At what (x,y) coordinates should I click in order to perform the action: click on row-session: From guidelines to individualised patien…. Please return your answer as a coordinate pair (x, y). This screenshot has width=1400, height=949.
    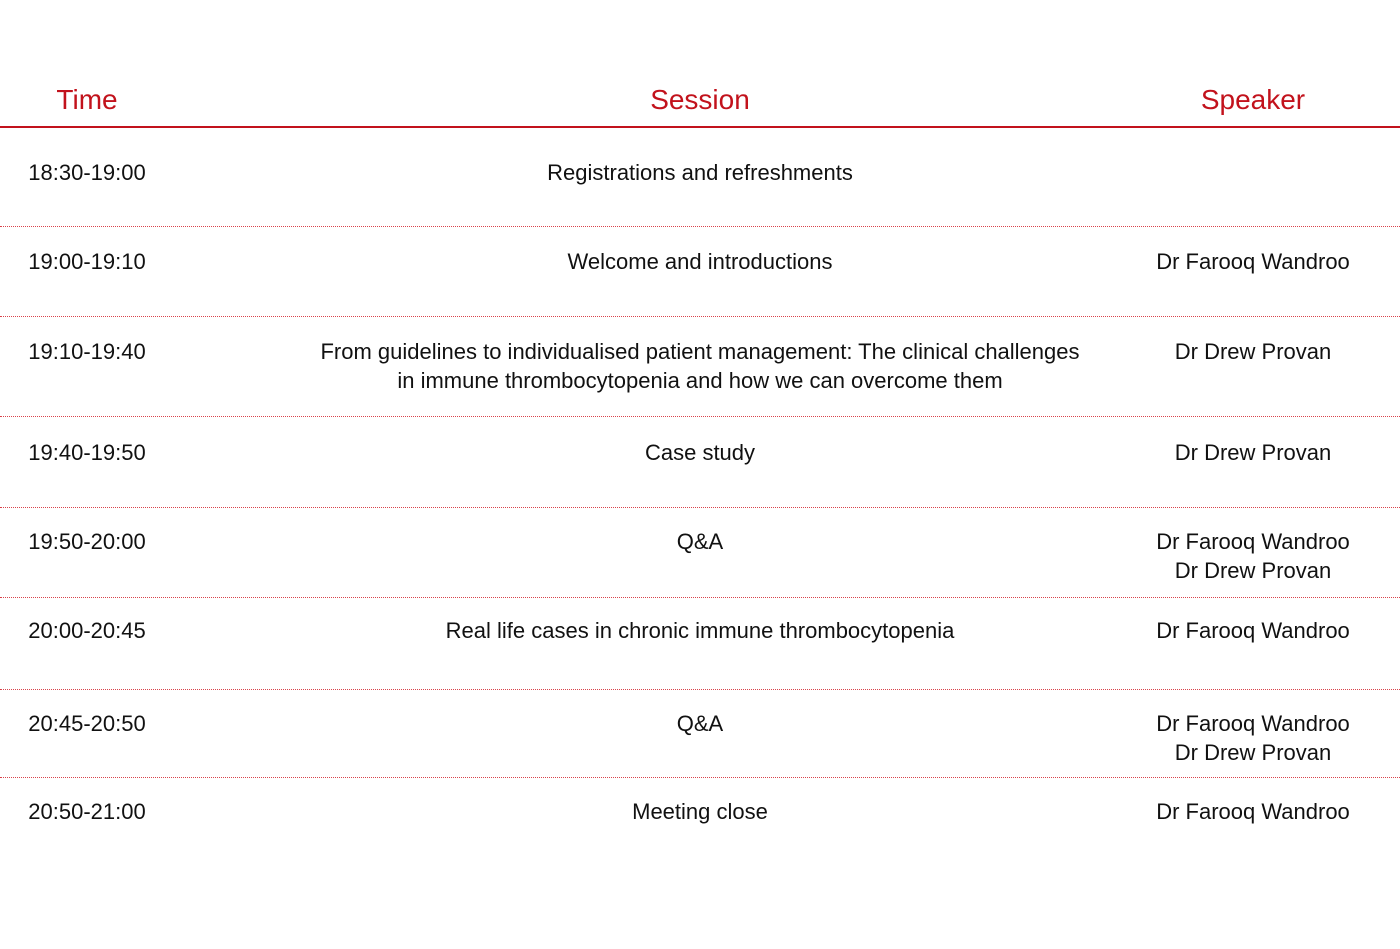
    Looking at the image, I should click on (700, 366).